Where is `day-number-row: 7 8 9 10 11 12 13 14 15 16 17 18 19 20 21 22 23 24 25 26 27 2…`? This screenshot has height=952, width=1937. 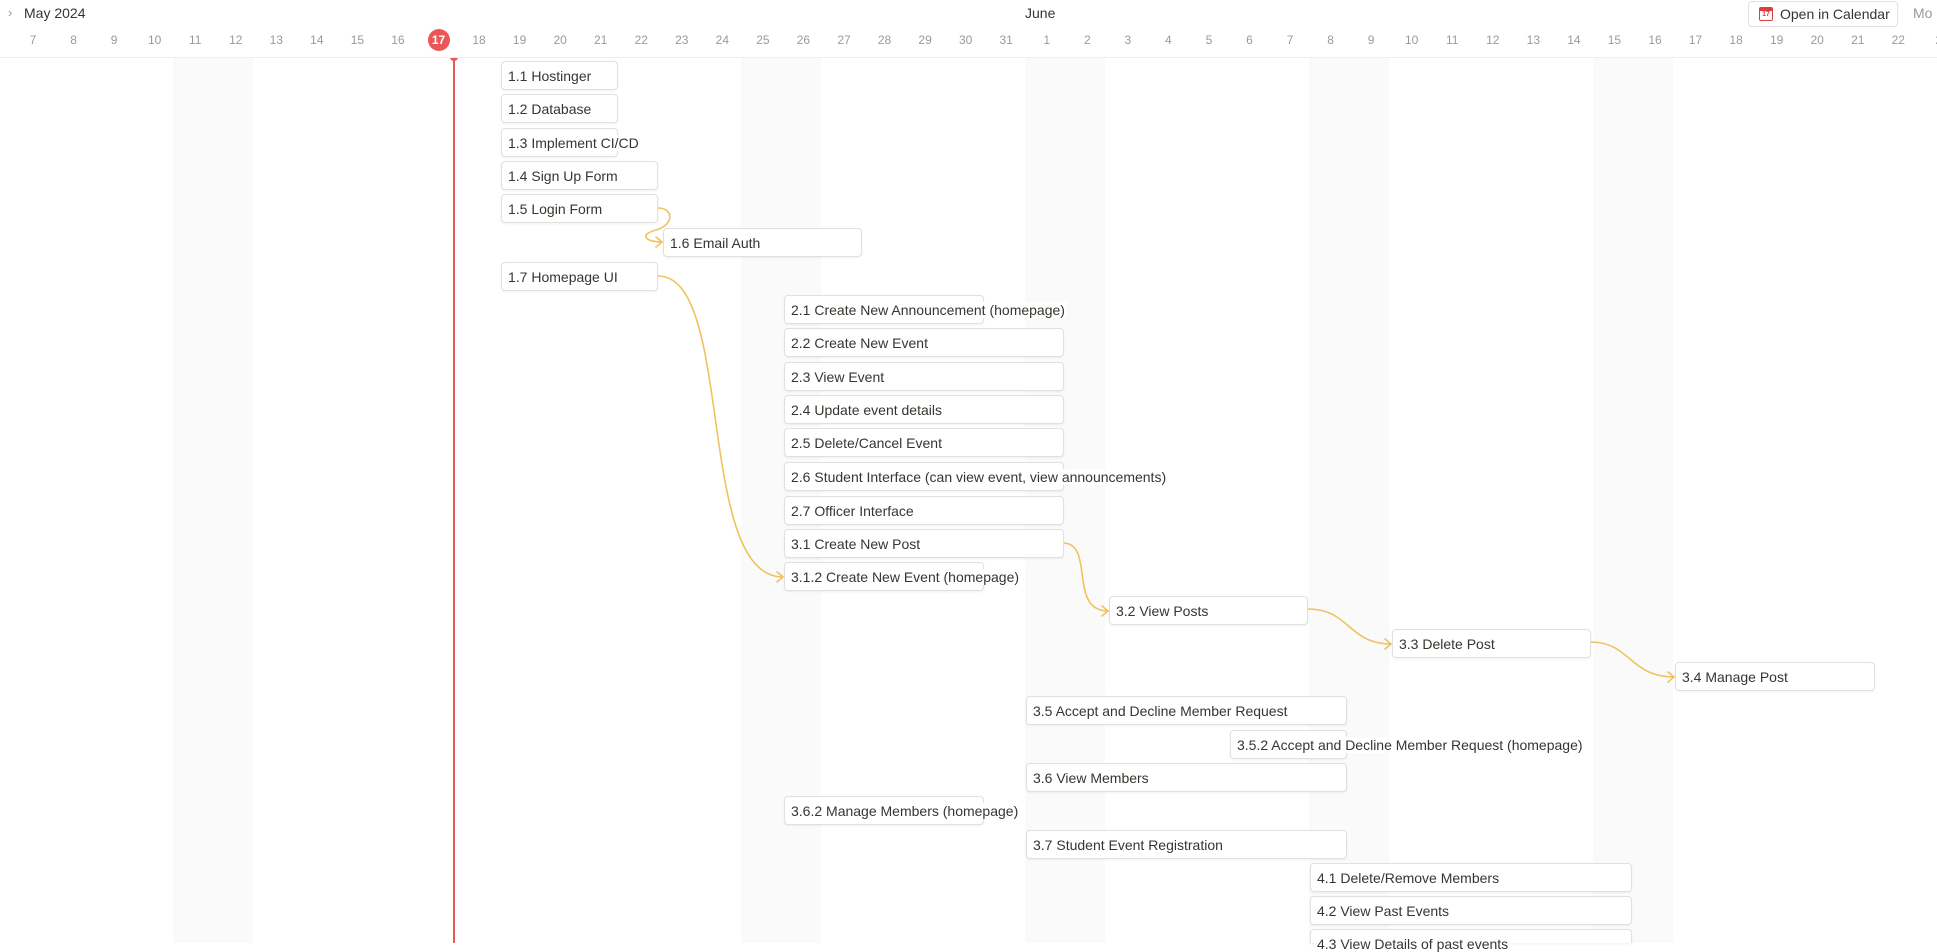
day-number-row: 7 8 9 10 11 12 13 14 15 16 17 18 19 20 21 22 23 24 25 26 27 2… is located at coordinates (968, 40).